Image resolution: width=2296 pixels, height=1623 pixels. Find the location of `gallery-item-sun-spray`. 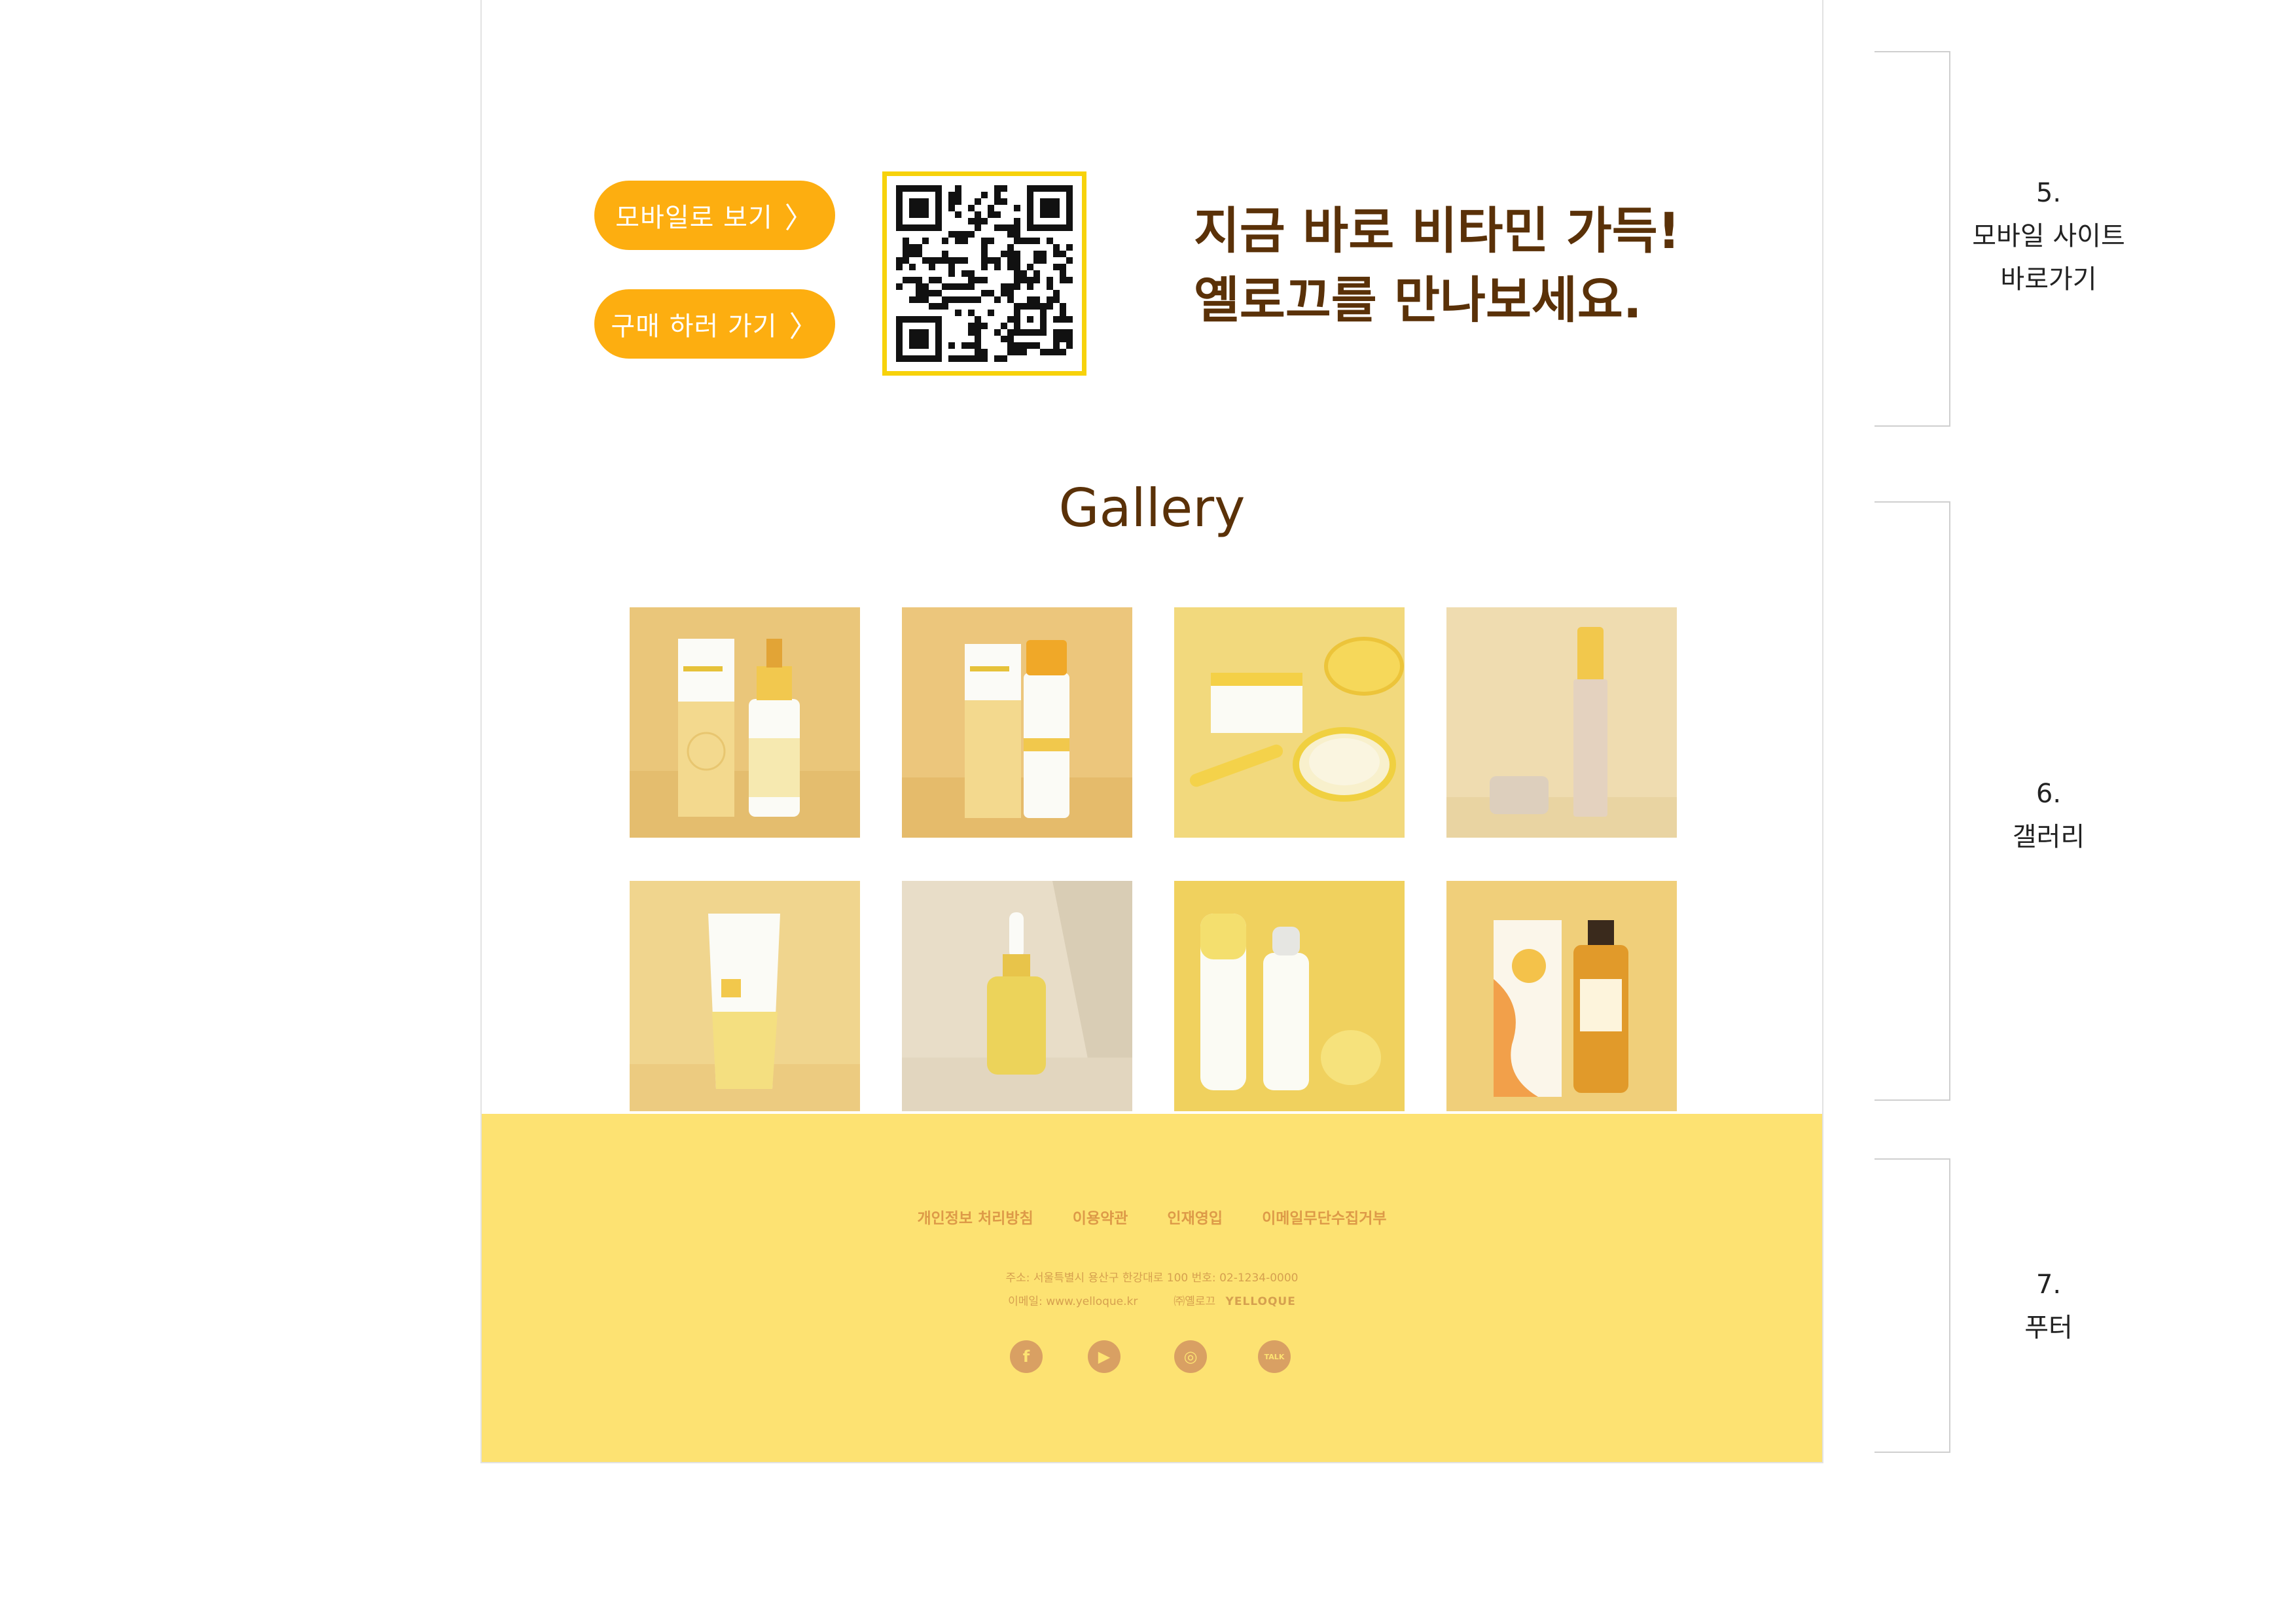

gallery-item-sun-spray is located at coordinates (1289, 996).